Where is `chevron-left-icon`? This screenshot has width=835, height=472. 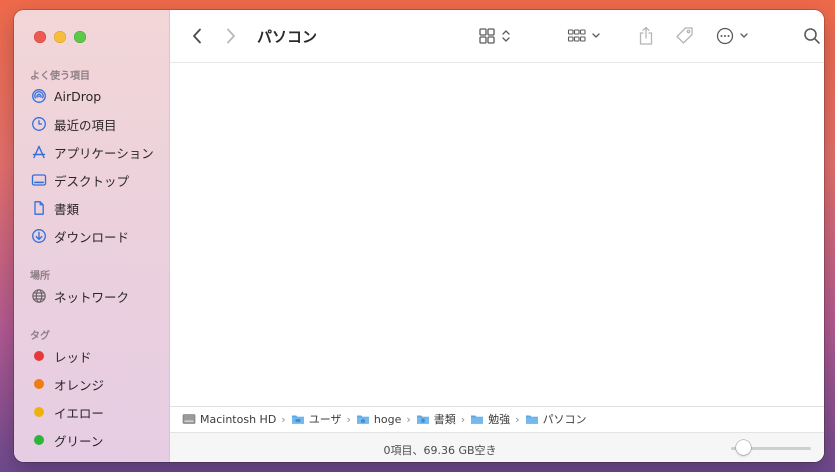 chevron-left-icon is located at coordinates (197, 36).